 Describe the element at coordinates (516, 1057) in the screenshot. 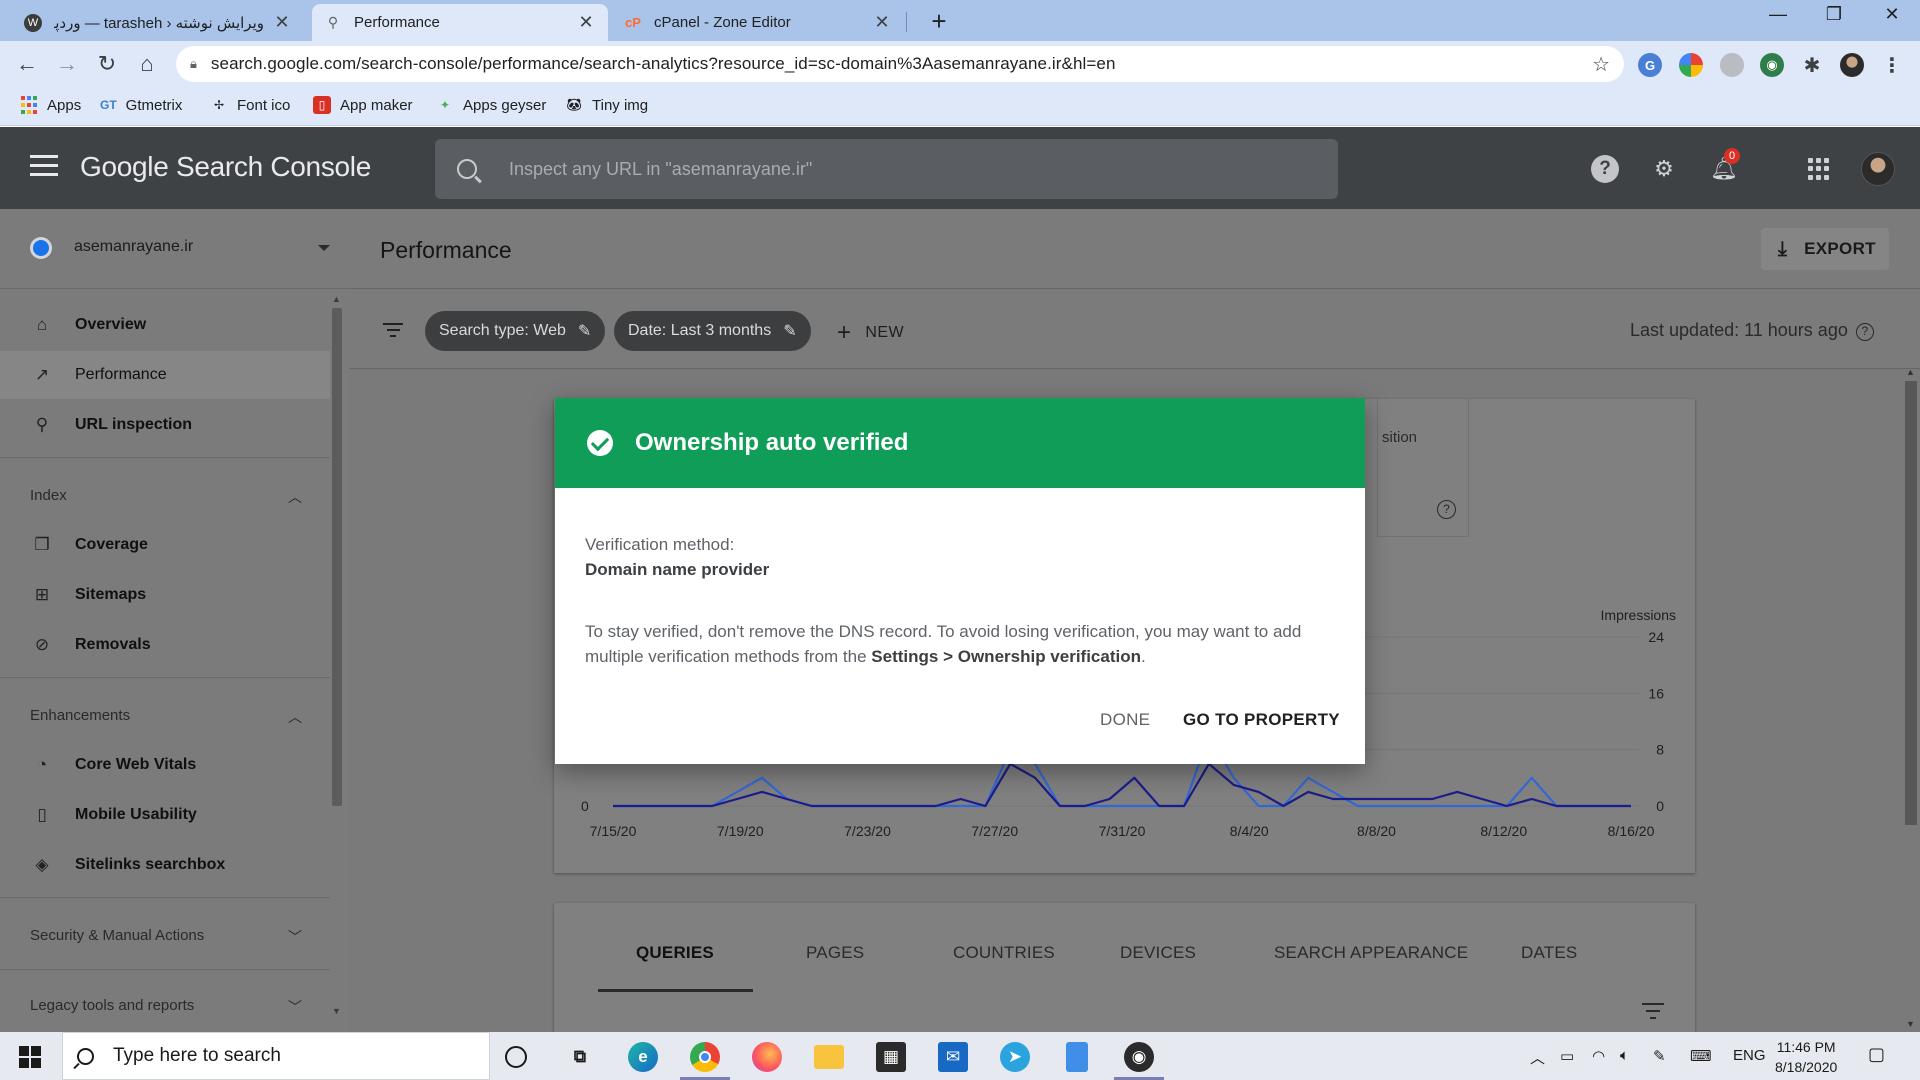

I see `cortana-icon` at that location.